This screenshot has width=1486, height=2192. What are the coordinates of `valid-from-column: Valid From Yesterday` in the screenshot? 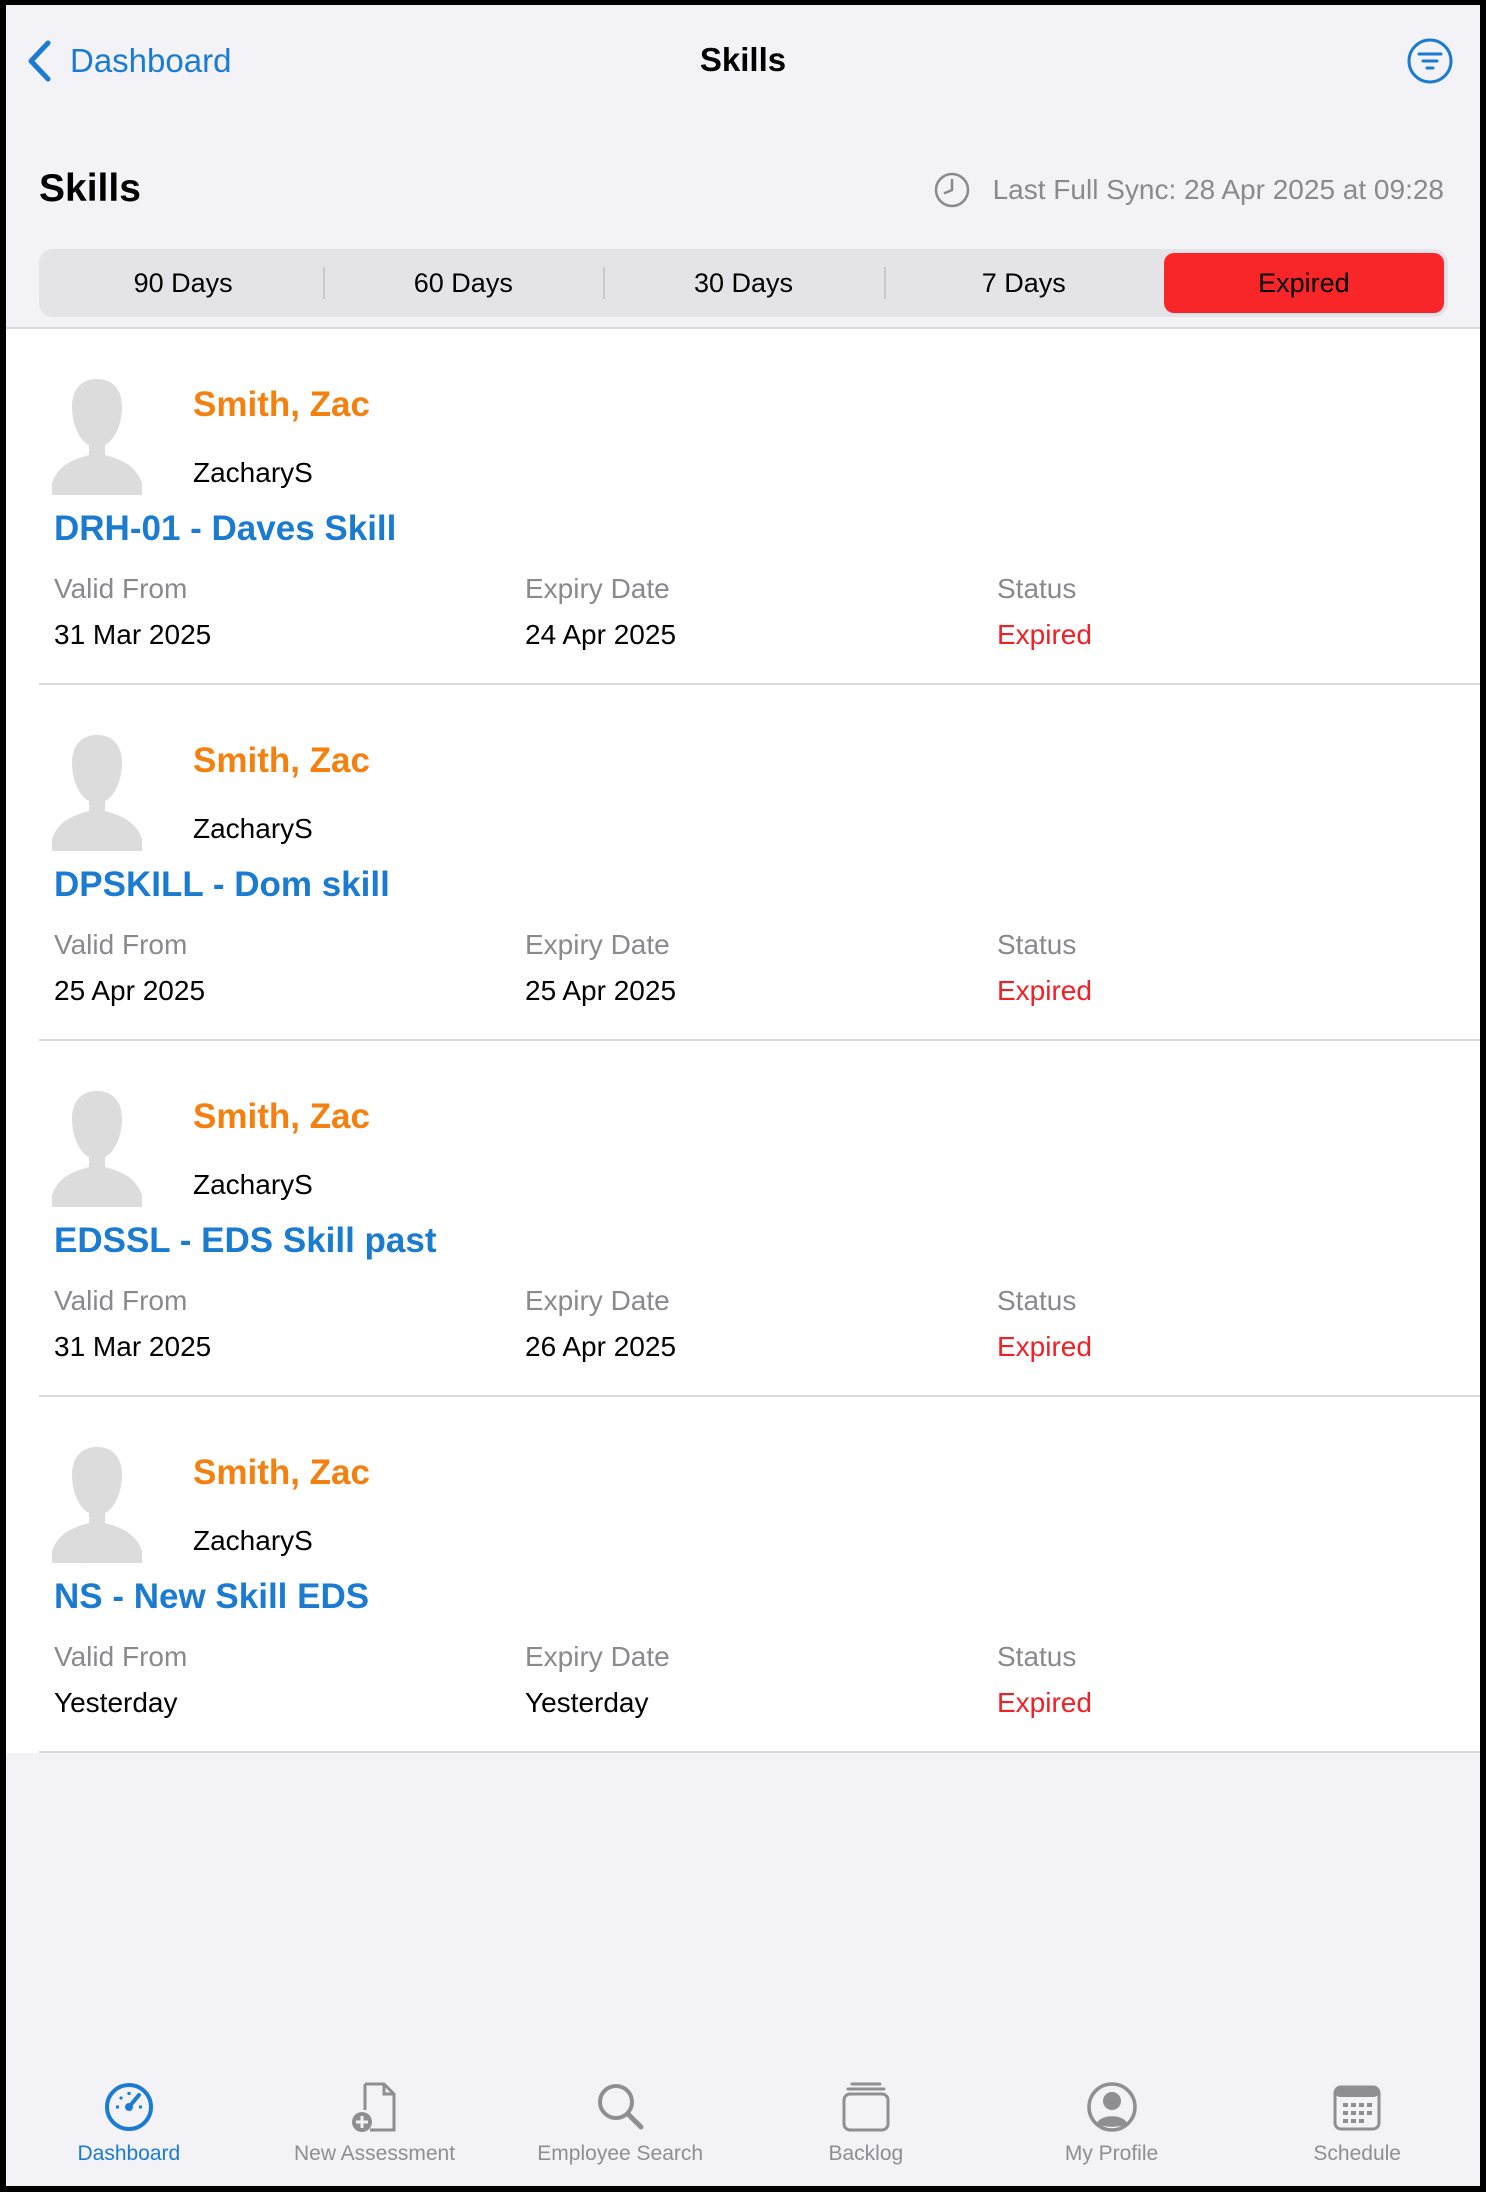 It's located at (120, 1680).